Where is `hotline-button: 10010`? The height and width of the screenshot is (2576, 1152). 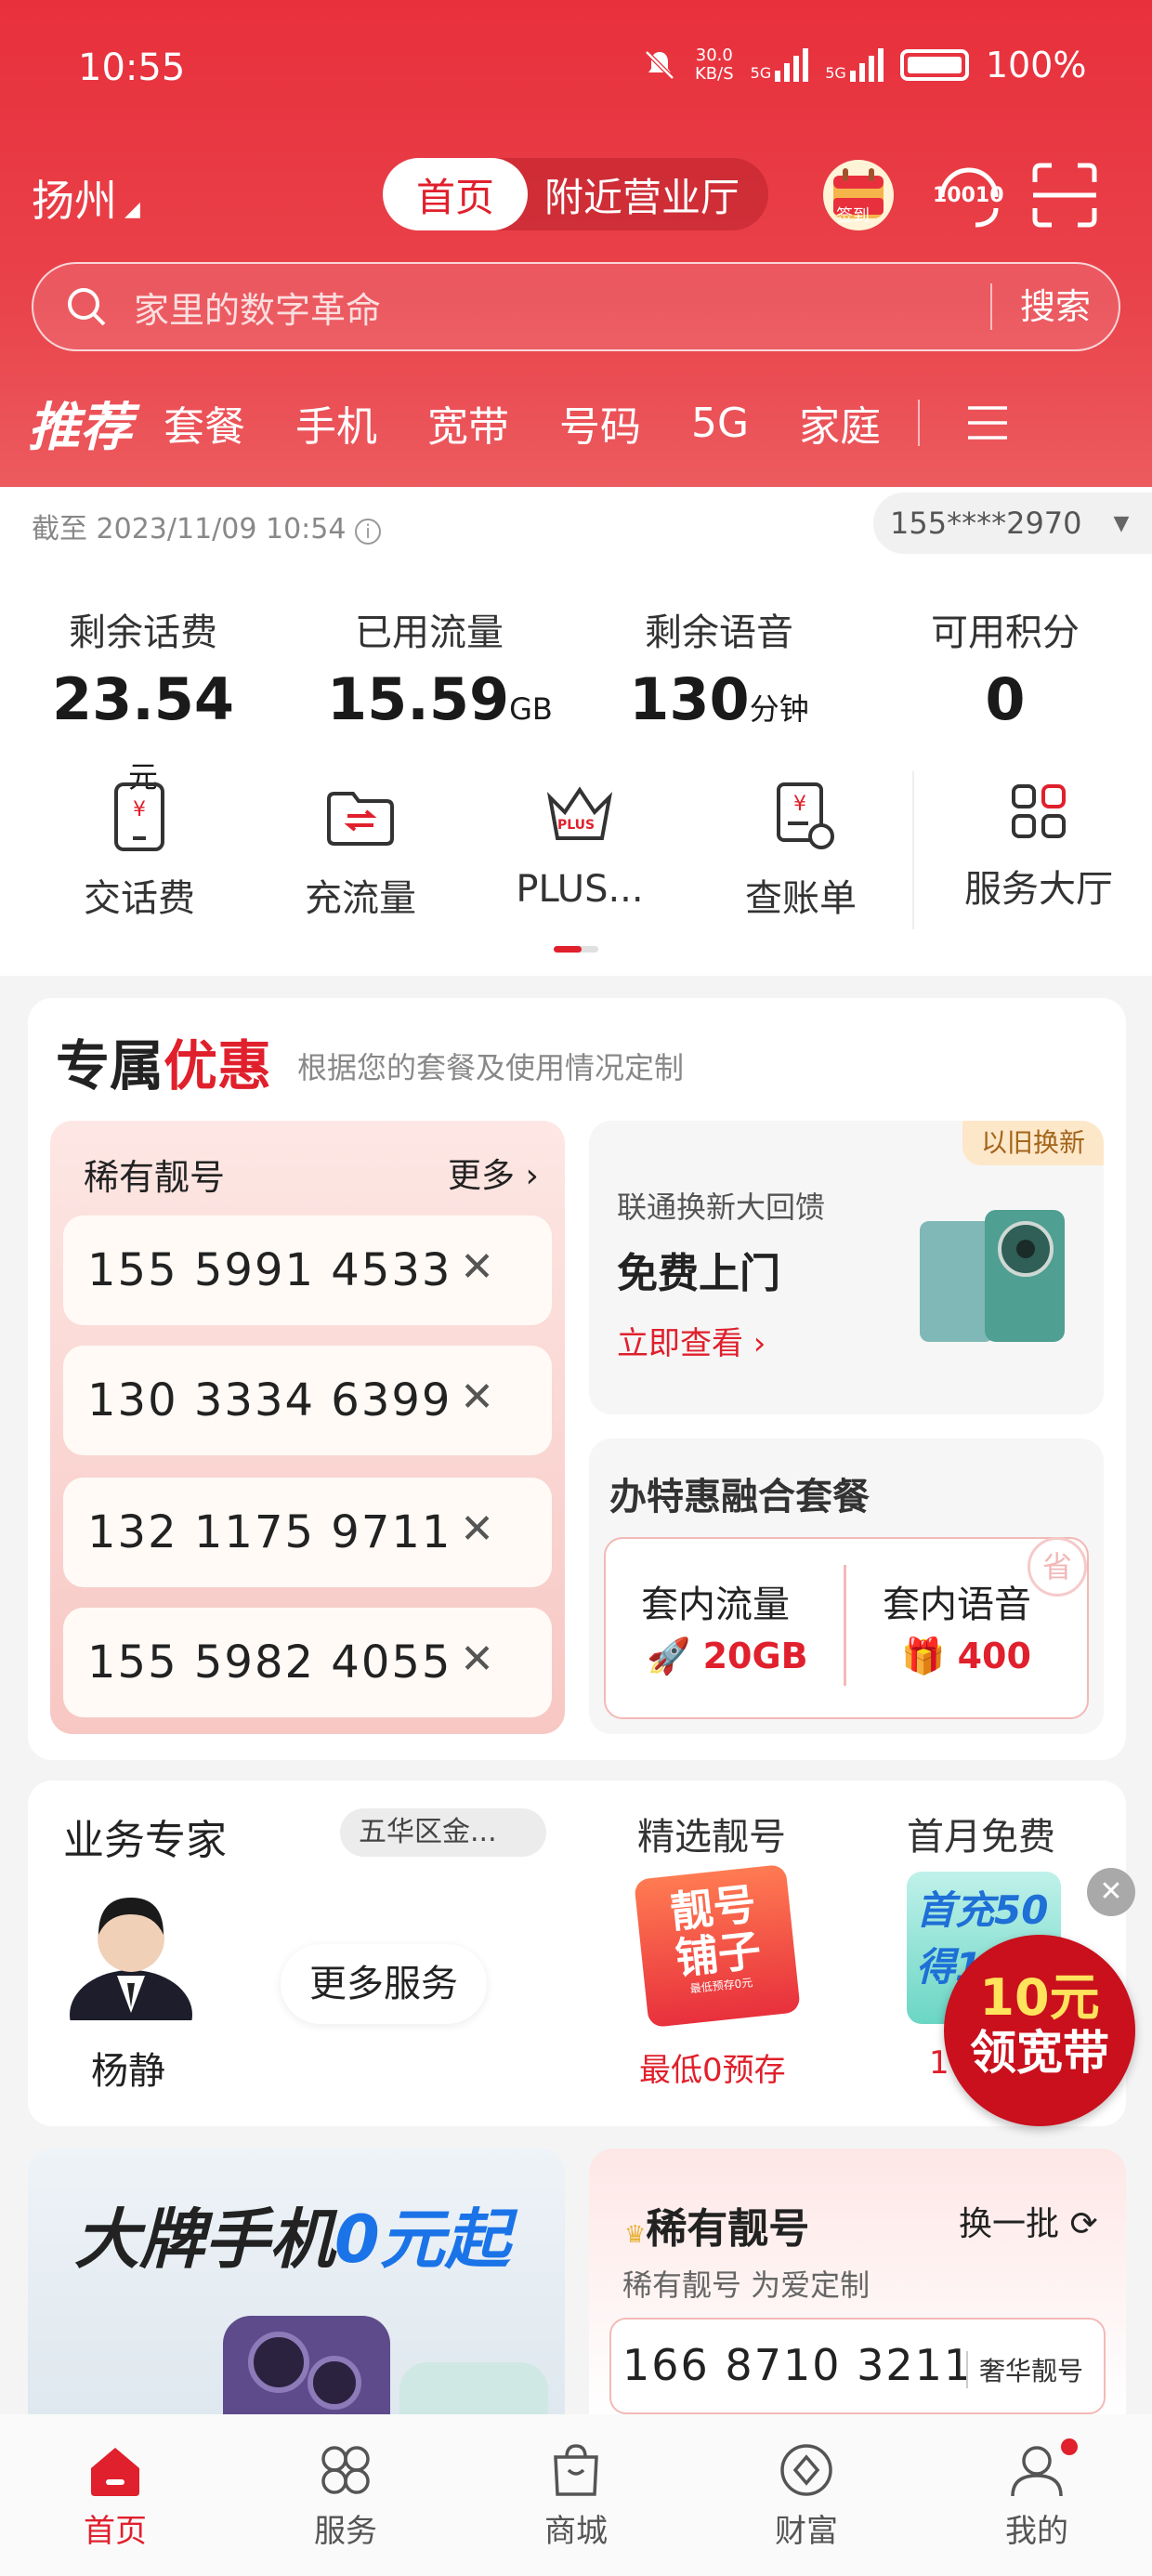 hotline-button: 10010 is located at coordinates (969, 196).